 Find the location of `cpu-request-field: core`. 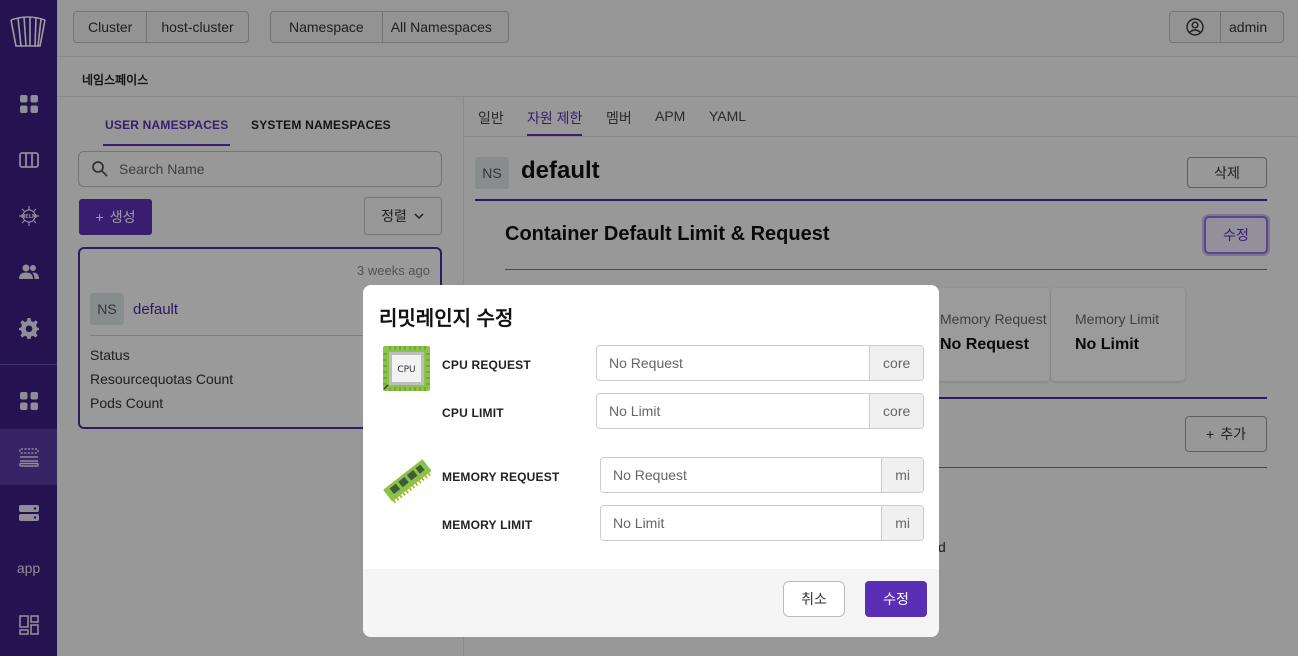

cpu-request-field: core is located at coordinates (760, 363).